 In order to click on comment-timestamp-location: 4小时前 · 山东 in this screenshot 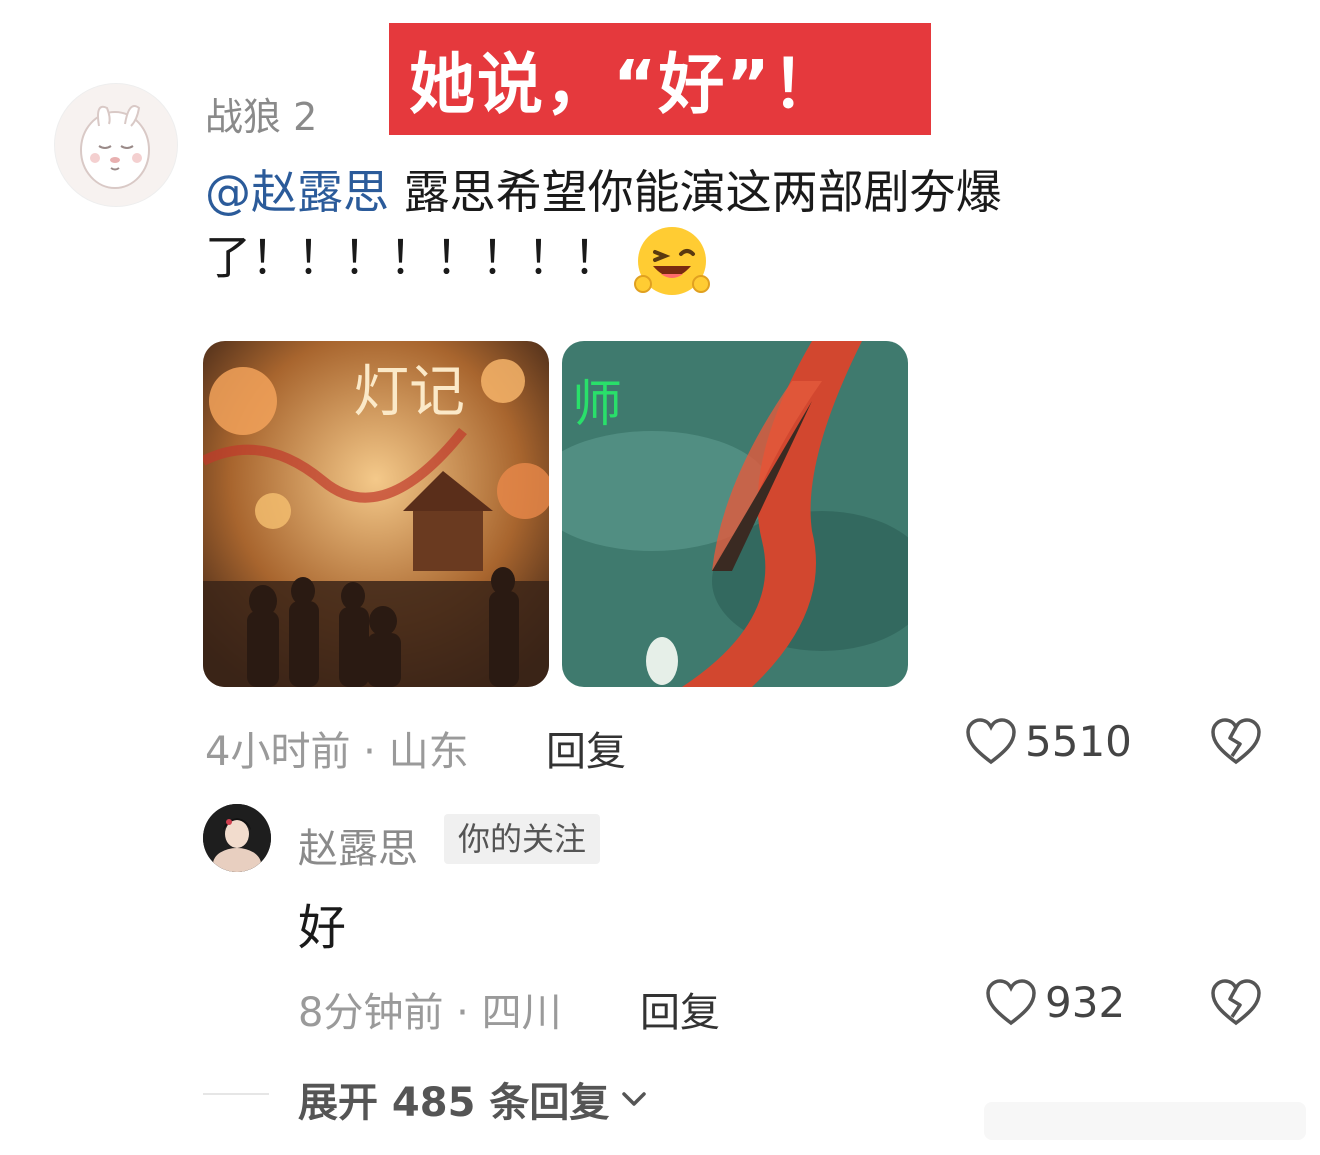, I will do `click(337, 752)`.